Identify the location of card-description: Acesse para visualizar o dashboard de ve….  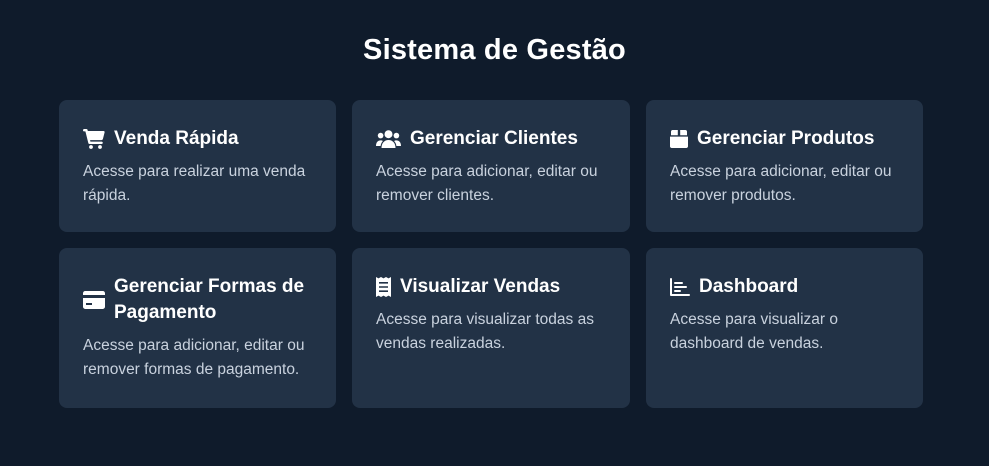
(754, 331).